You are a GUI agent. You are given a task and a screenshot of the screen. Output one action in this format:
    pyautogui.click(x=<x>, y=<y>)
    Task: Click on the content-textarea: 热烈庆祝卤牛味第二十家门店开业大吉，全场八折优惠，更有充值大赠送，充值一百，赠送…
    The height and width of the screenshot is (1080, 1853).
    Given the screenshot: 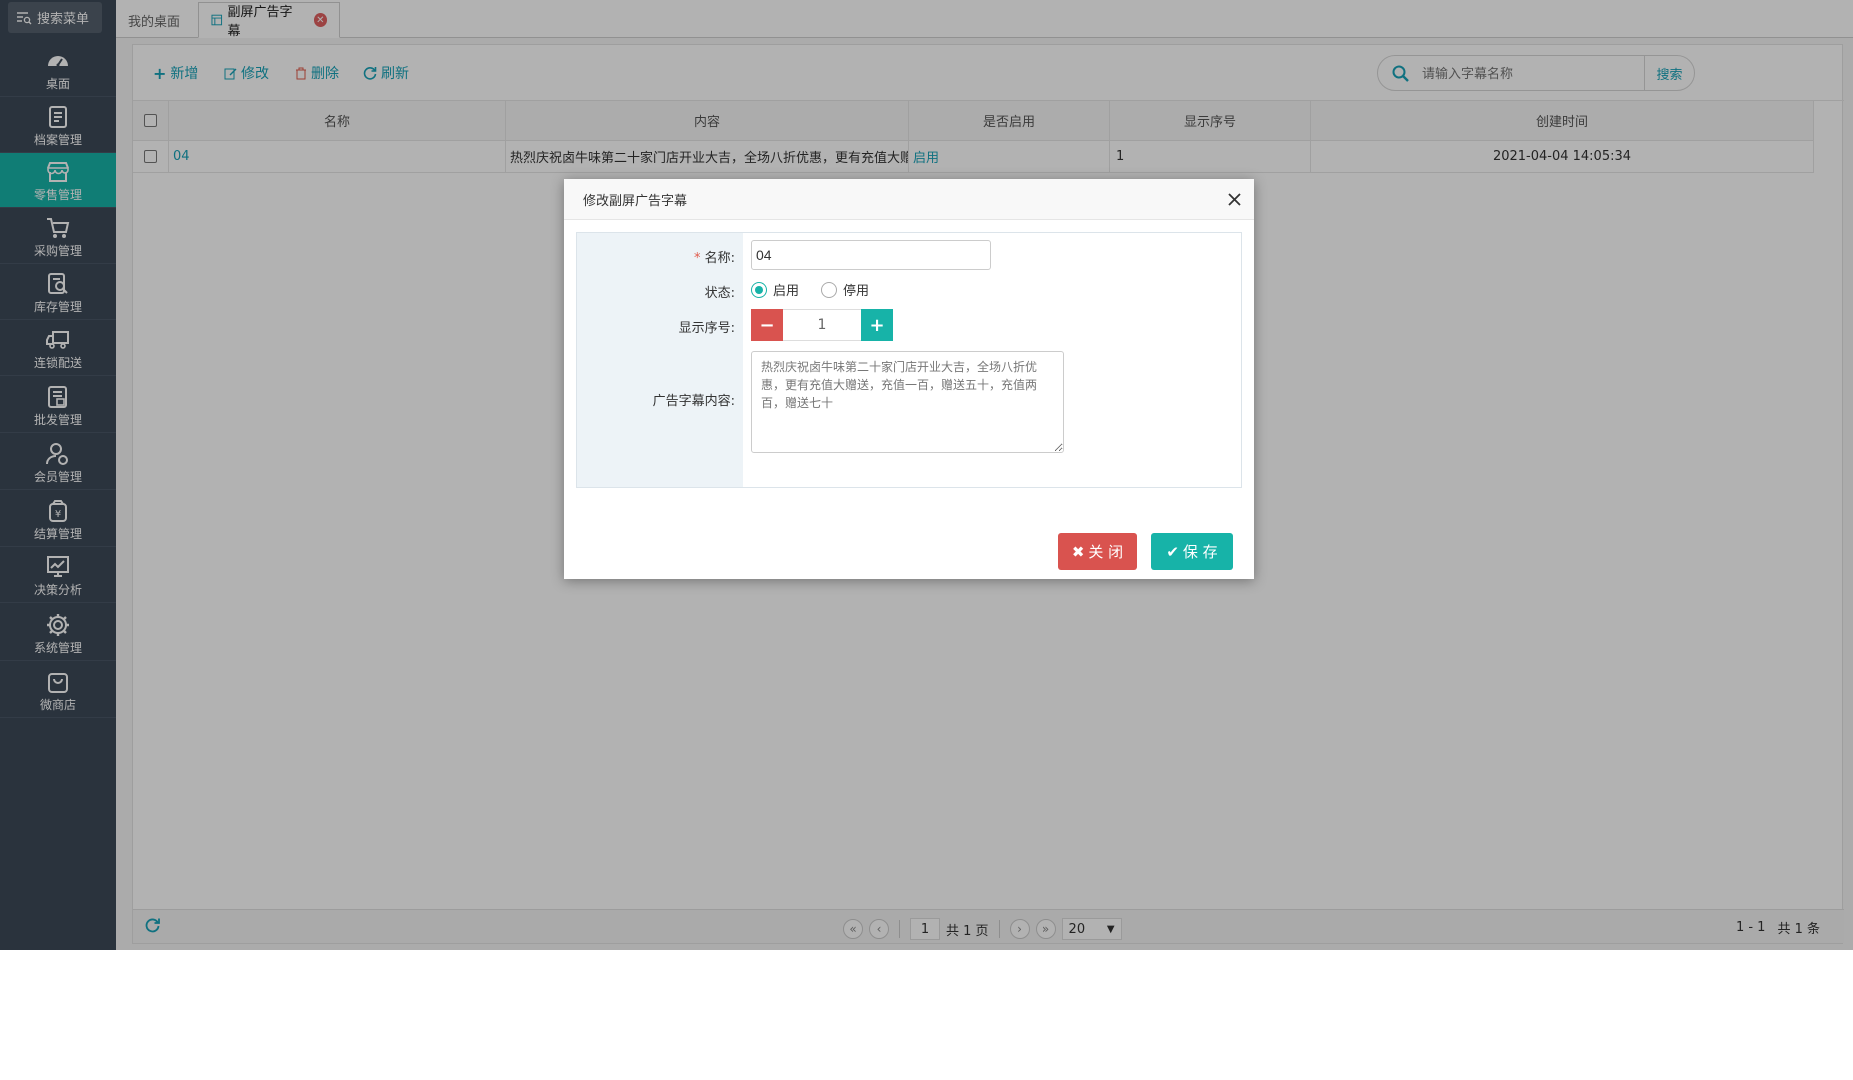 What is the action you would take?
    pyautogui.click(x=907, y=402)
    